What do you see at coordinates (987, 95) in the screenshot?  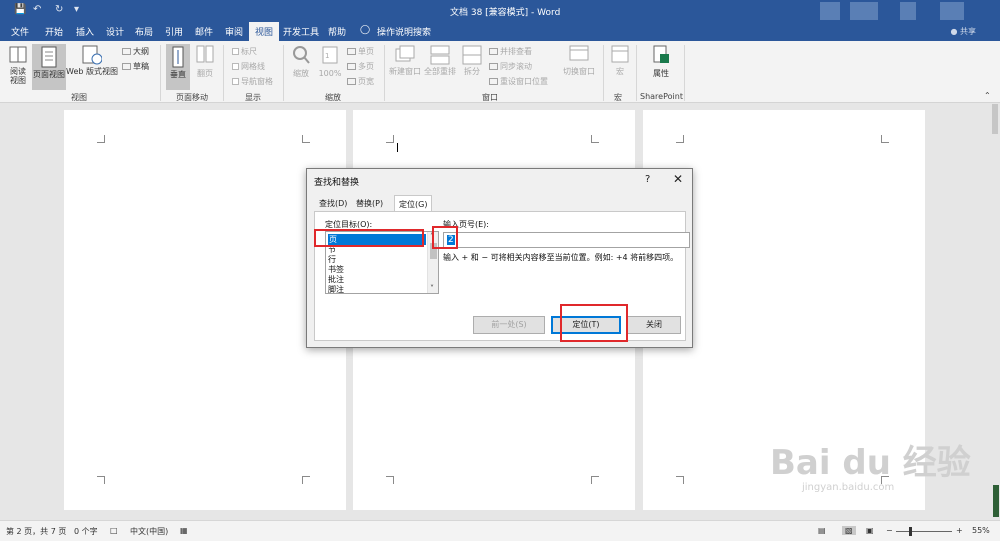 I see `collapse-ribbon-icon: ⌃` at bounding box center [987, 95].